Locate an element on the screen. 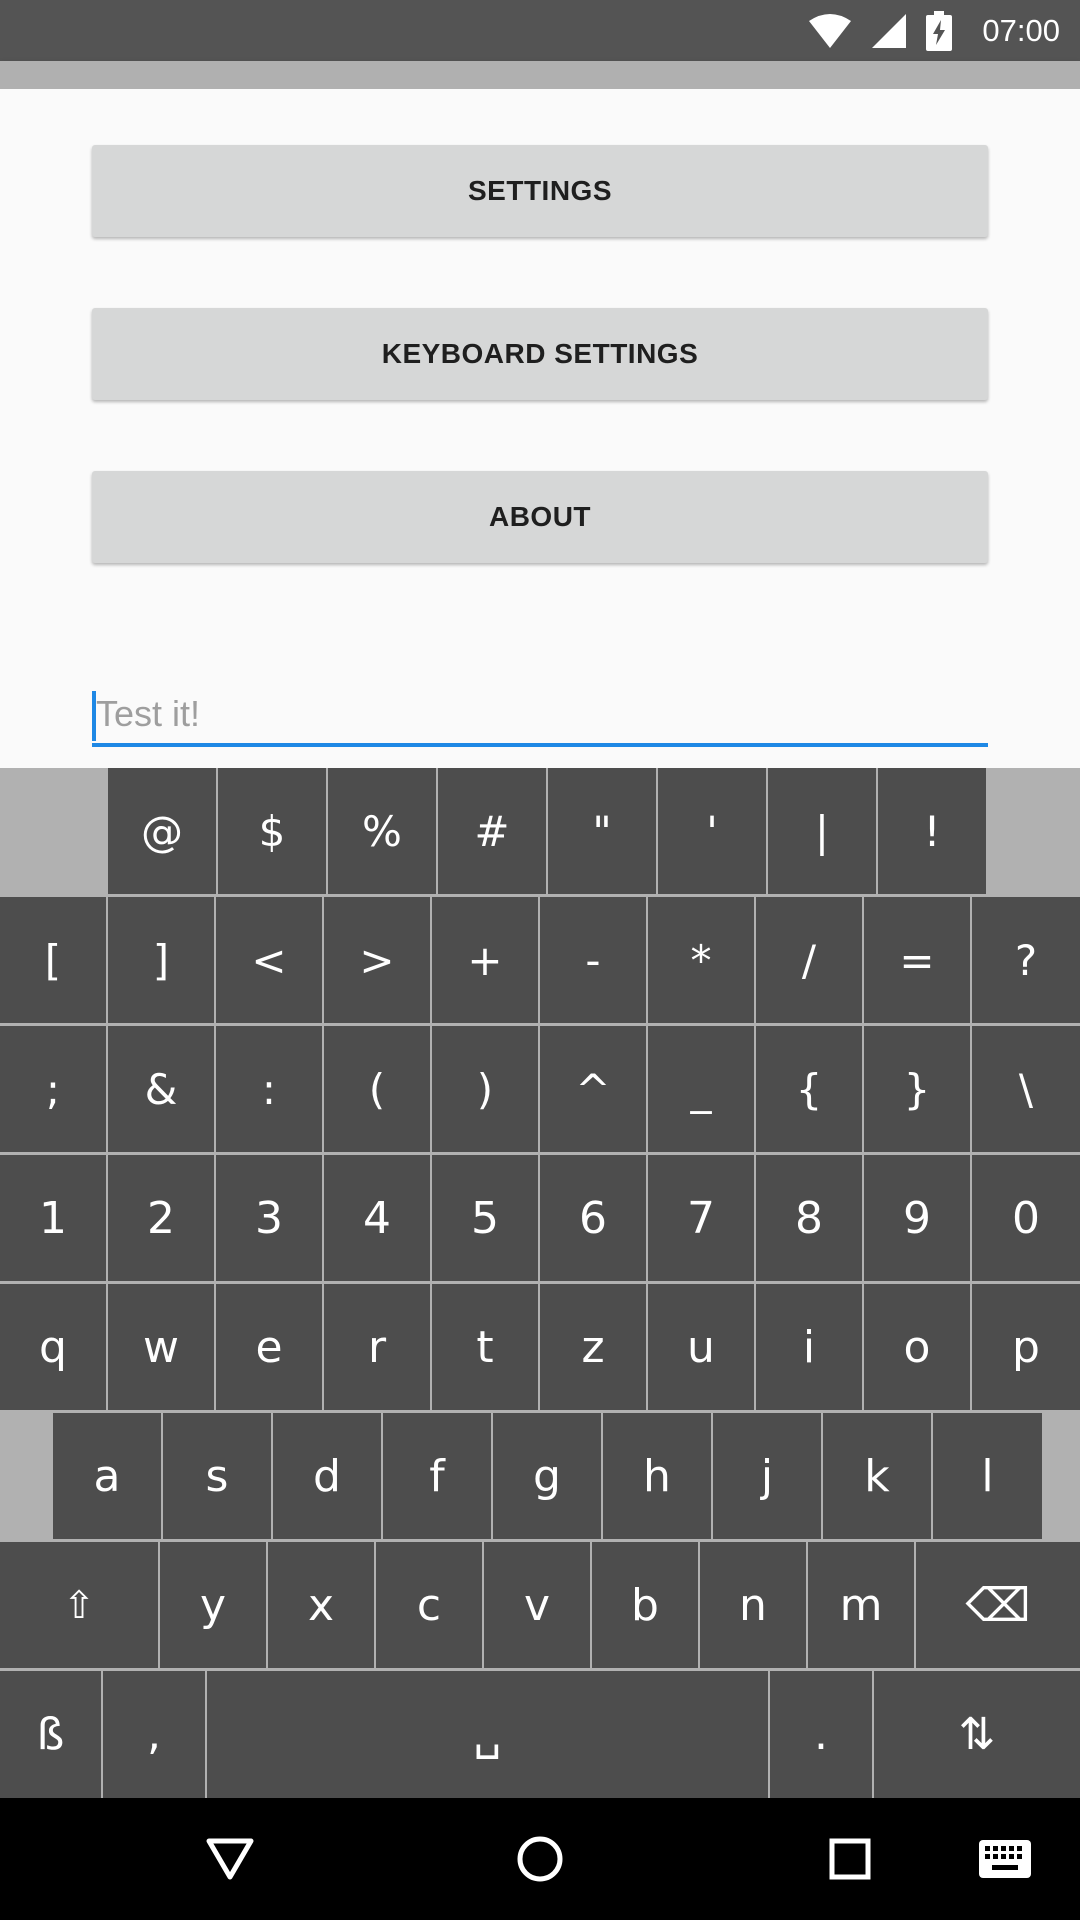 This screenshot has width=1080, height=1920. space-bar-icon: ␣ is located at coordinates (487, 1734).